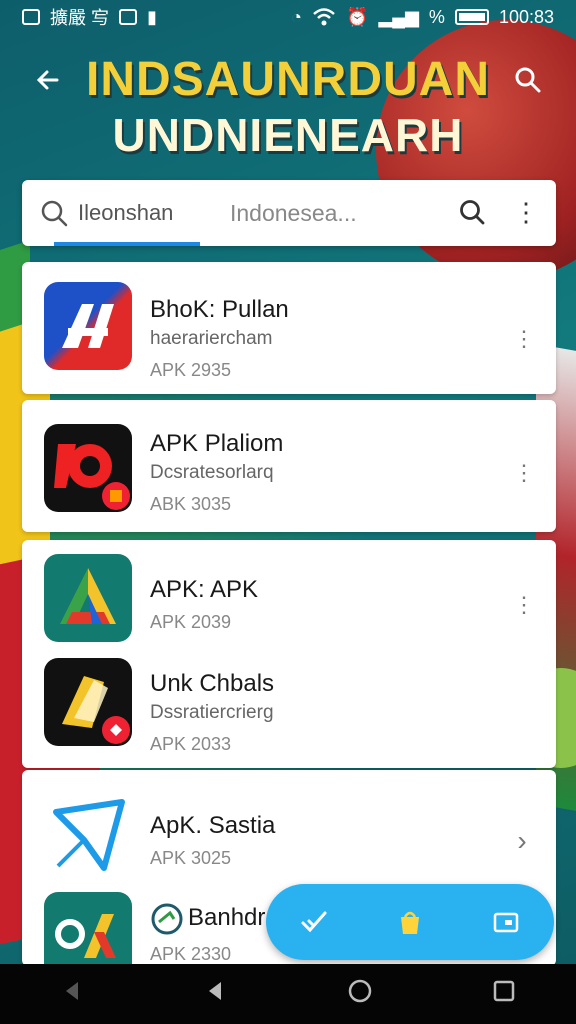 The height and width of the screenshot is (1024, 576). I want to click on clock: 100:83, so click(526, 16).